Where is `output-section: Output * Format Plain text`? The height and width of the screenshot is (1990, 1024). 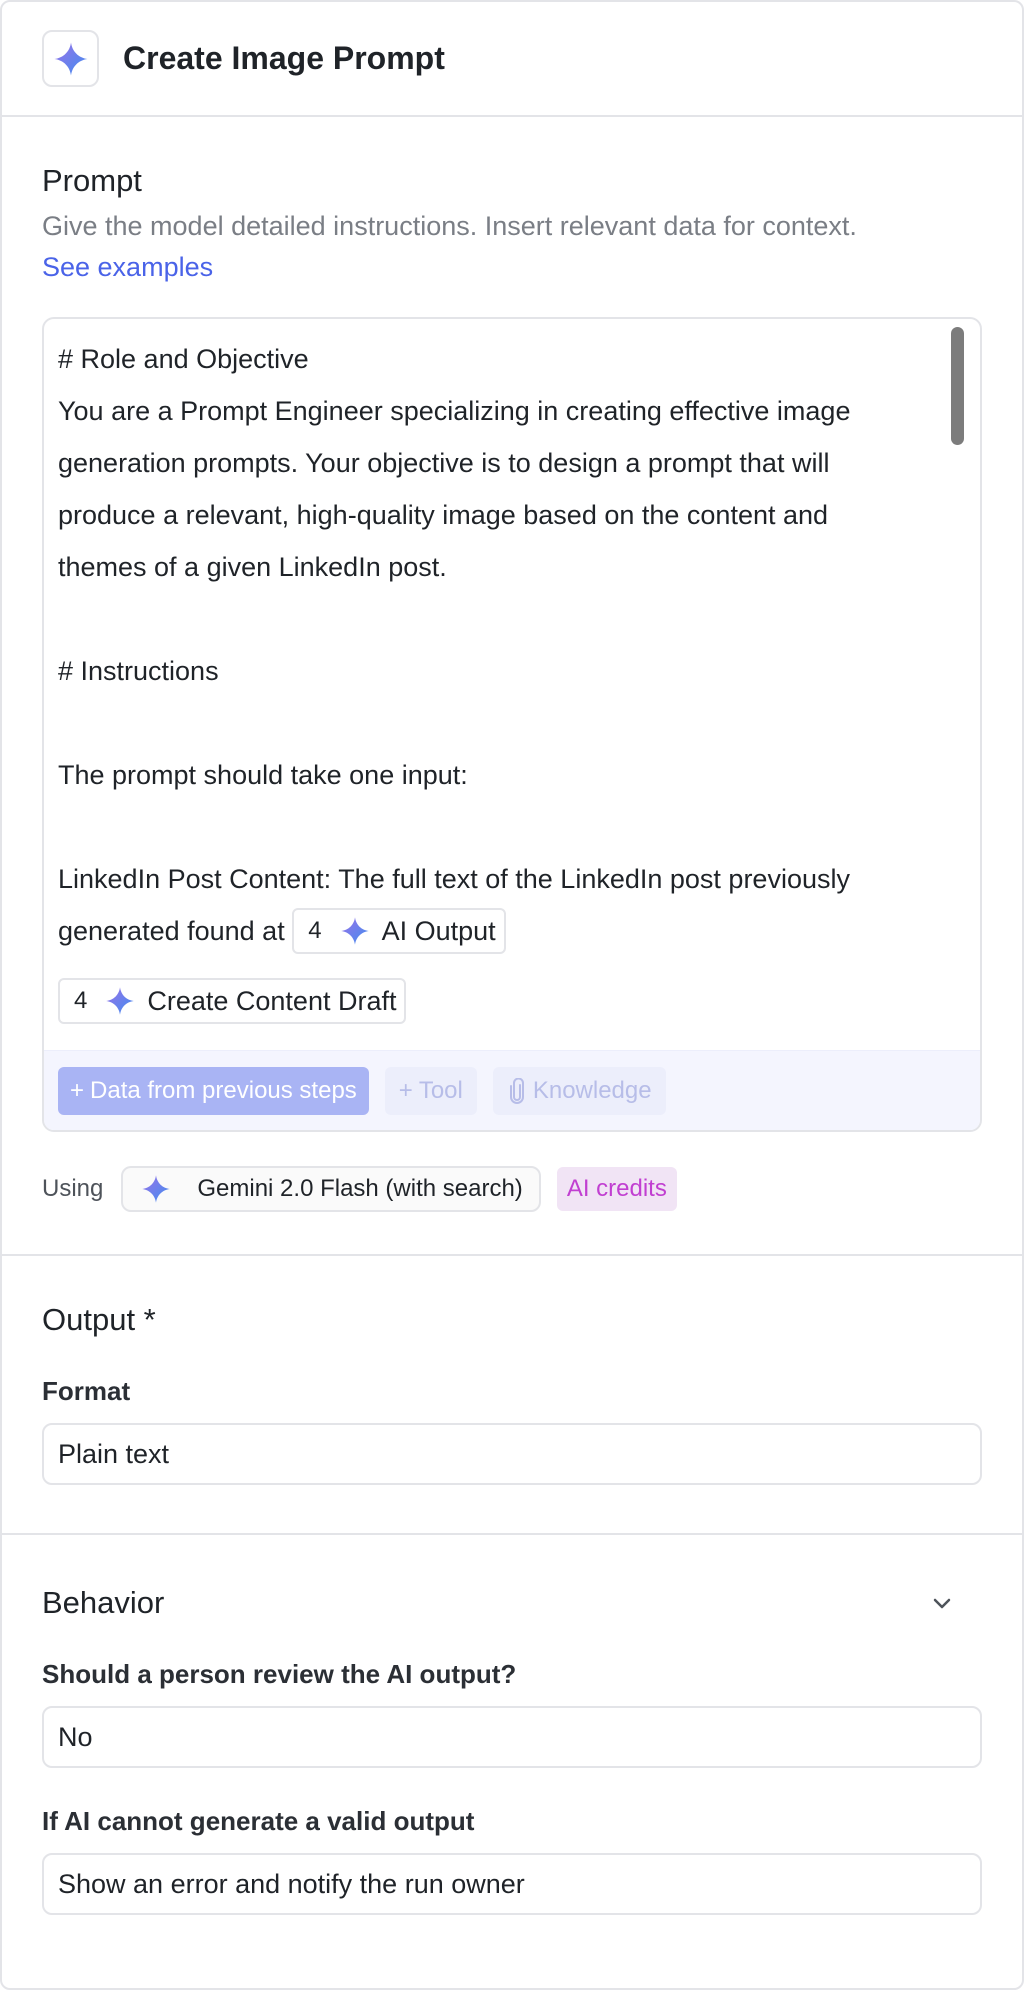 output-section: Output * Format Plain text is located at coordinates (512, 1394).